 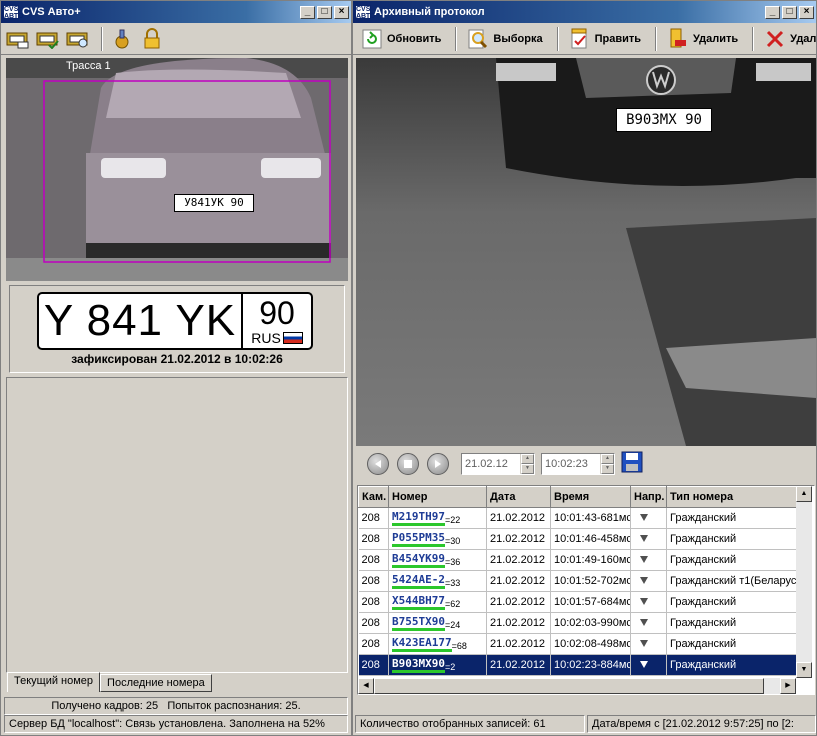 What do you see at coordinates (266, 338) in the screenshot?
I see `plate-country: RUS` at bounding box center [266, 338].